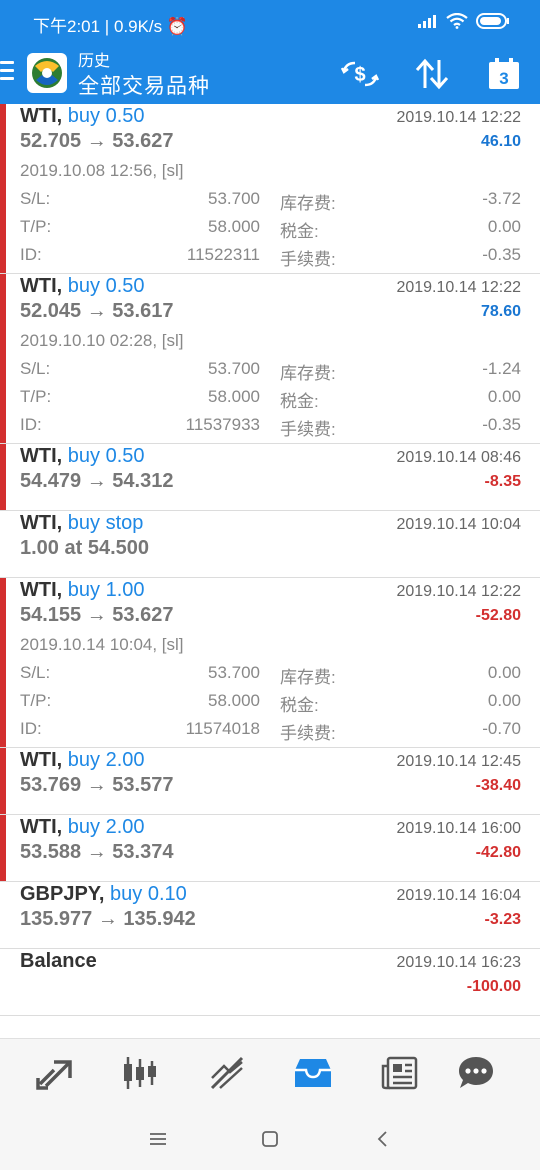 The image size is (540, 1170). What do you see at coordinates (222, 424) in the screenshot?
I see `detail-value: 11537933` at bounding box center [222, 424].